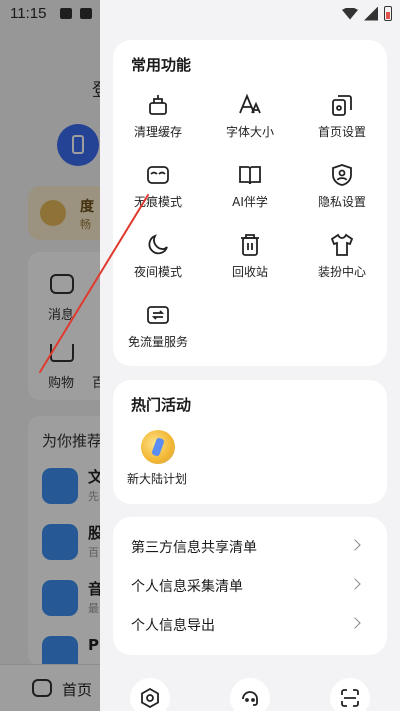  What do you see at coordinates (250, 116) in the screenshot?
I see `font-size-button: 字体大小` at bounding box center [250, 116].